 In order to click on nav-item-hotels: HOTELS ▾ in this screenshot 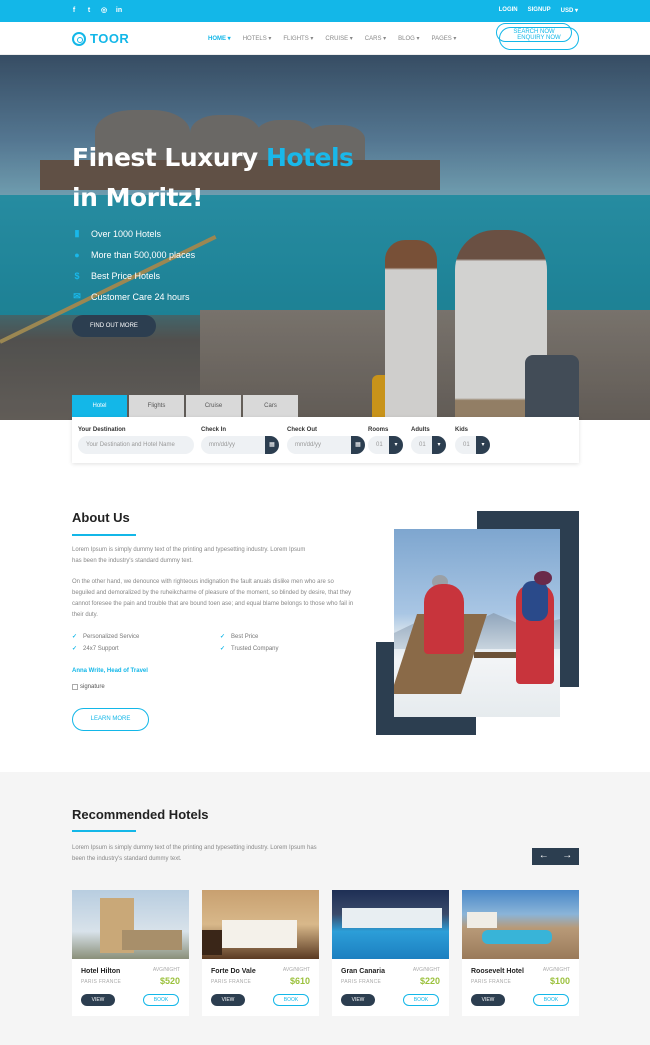, I will do `click(257, 38)`.